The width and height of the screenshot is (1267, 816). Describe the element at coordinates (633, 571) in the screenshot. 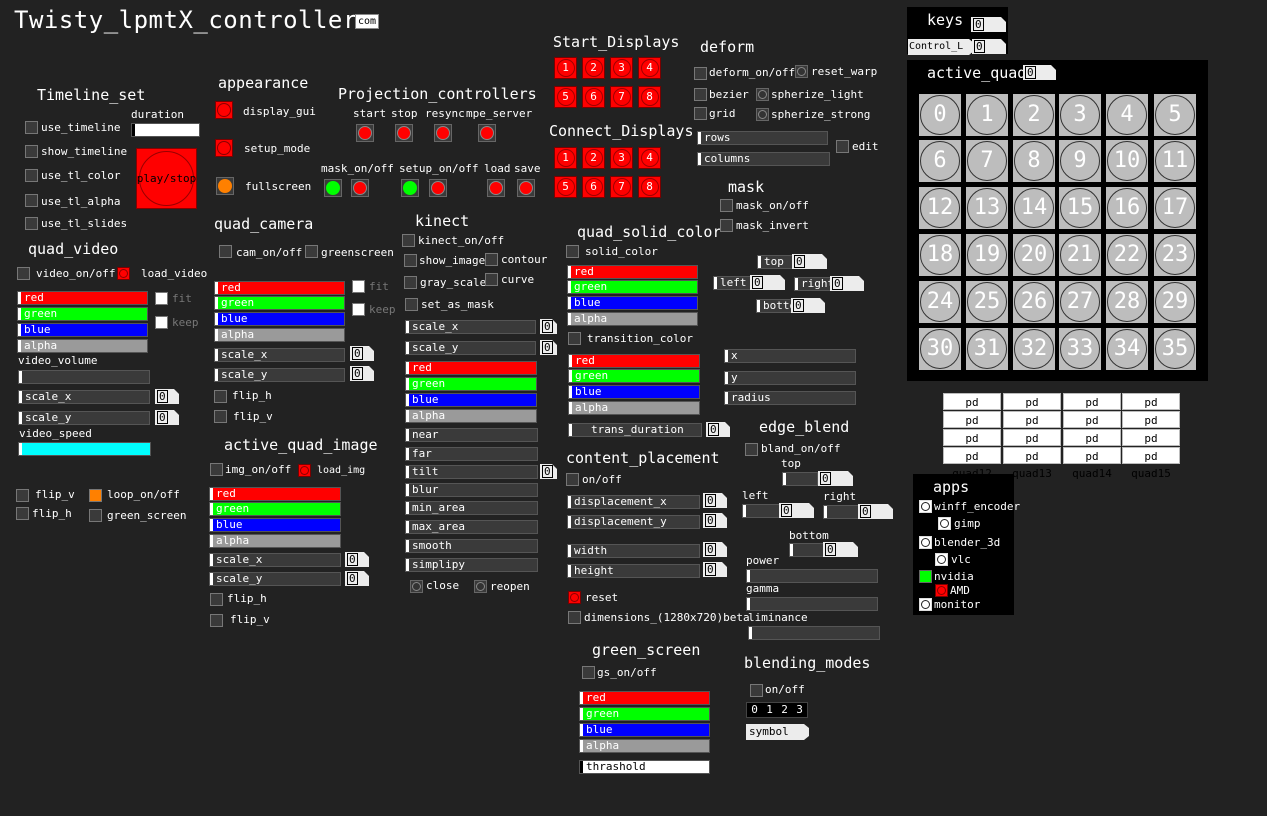

I see `height-slider: height` at that location.